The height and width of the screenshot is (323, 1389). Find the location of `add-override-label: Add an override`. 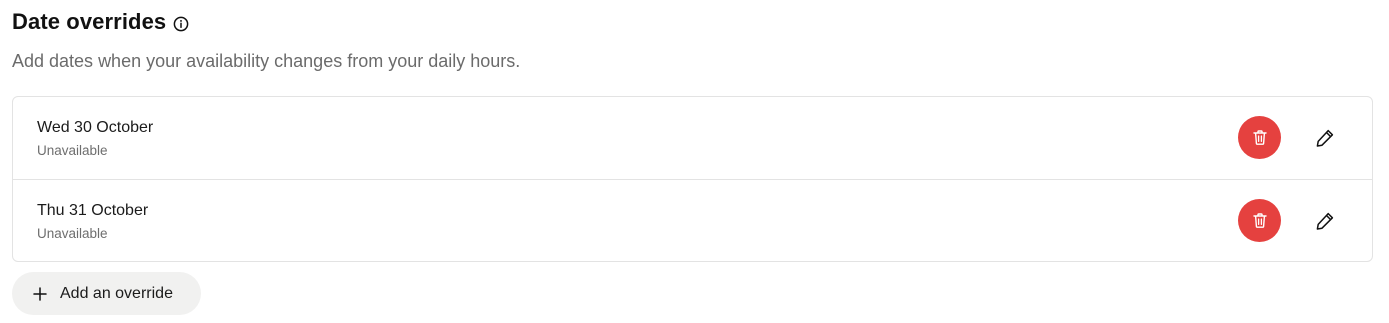

add-override-label: Add an override is located at coordinates (116, 293).